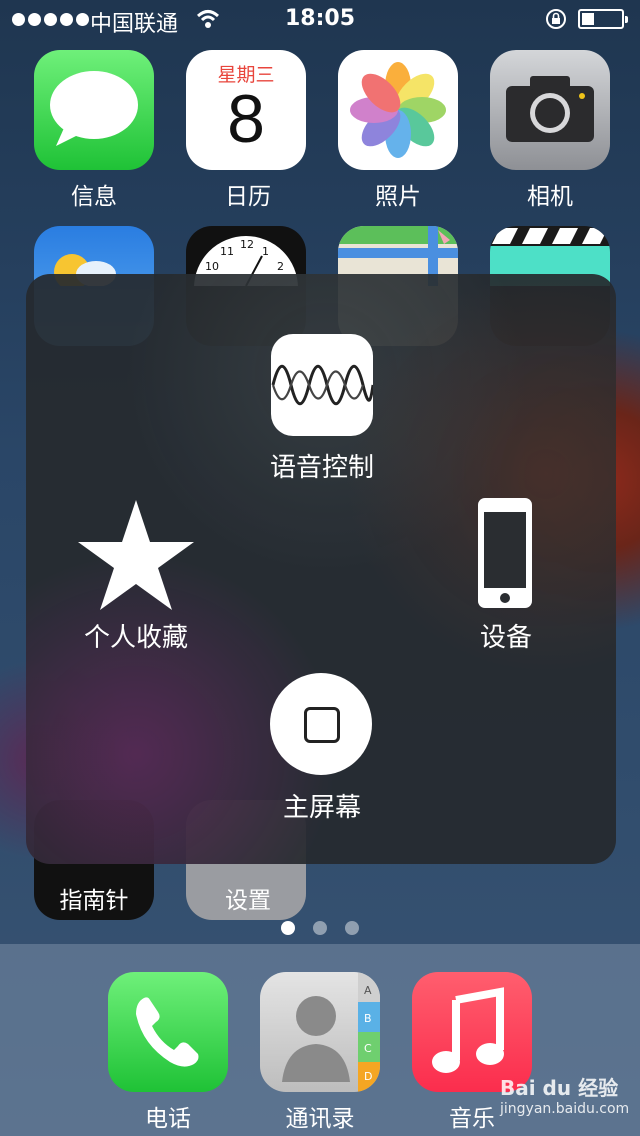  What do you see at coordinates (505, 638) in the screenshot?
I see `device-label: 设备` at bounding box center [505, 638].